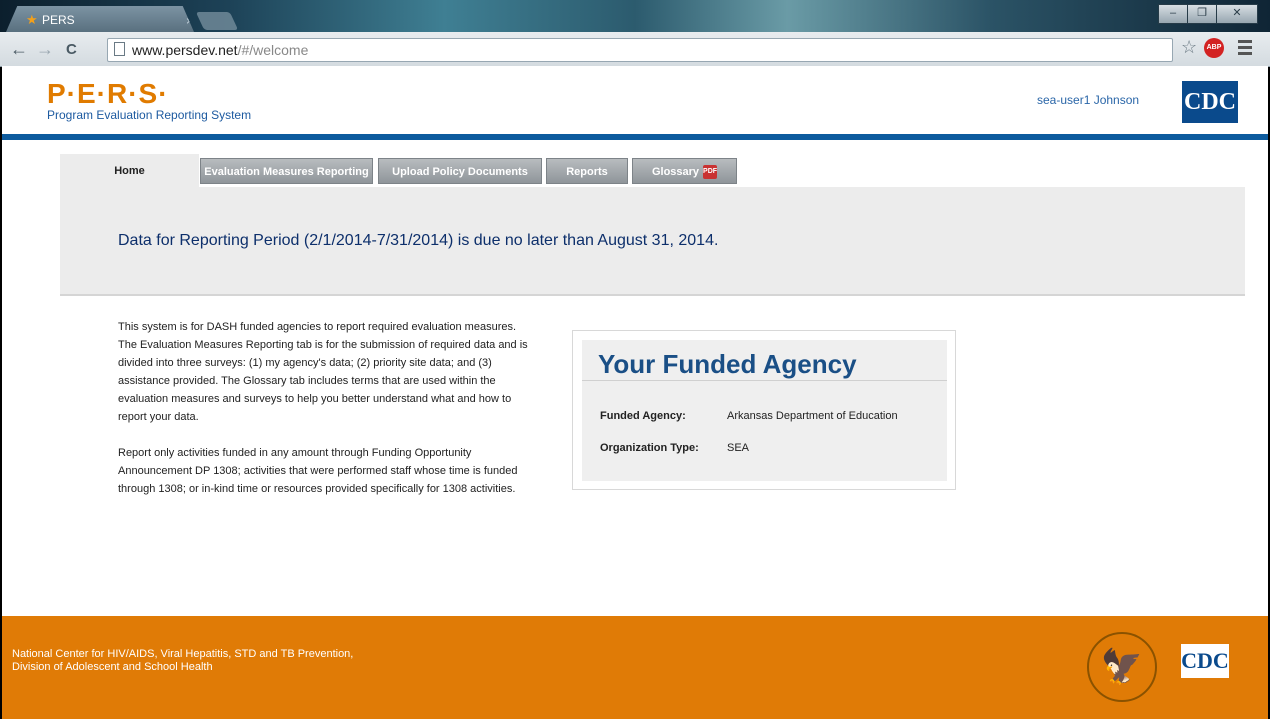  What do you see at coordinates (1189, 47) in the screenshot?
I see `bookmark-star-icon: ☆` at bounding box center [1189, 47].